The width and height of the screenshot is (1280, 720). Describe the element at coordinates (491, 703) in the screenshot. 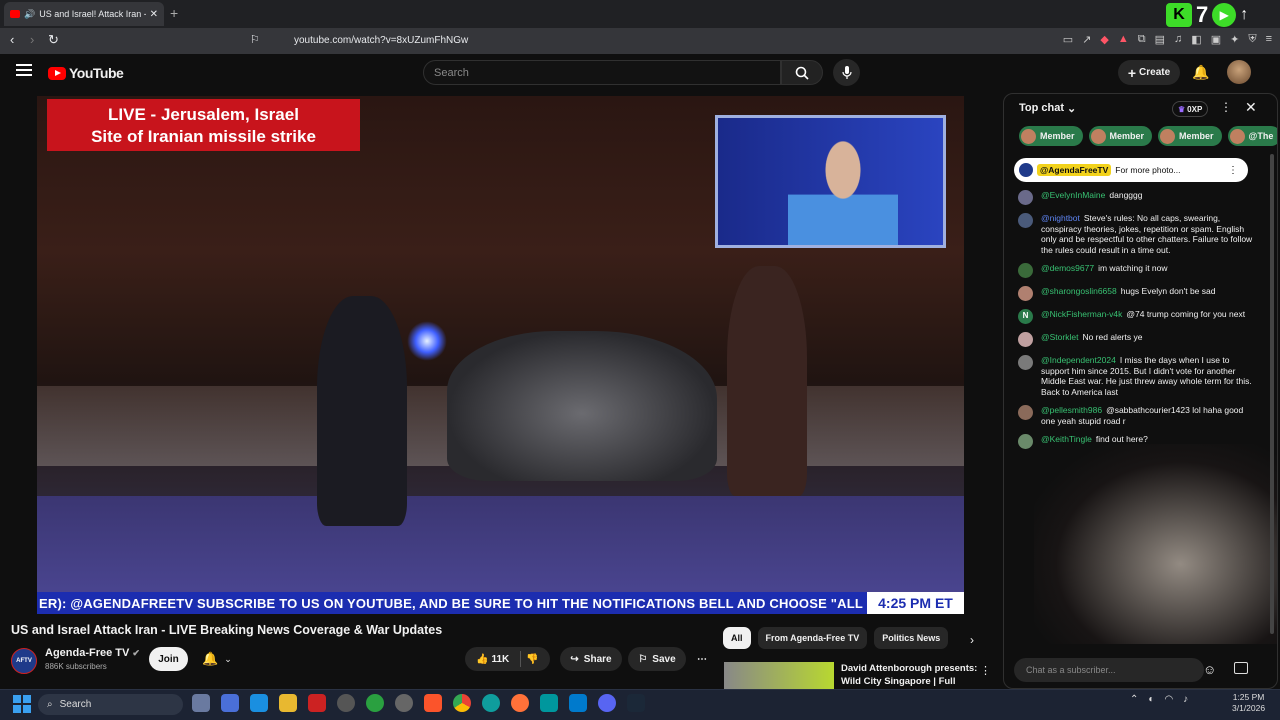

I see `edge-icon` at that location.